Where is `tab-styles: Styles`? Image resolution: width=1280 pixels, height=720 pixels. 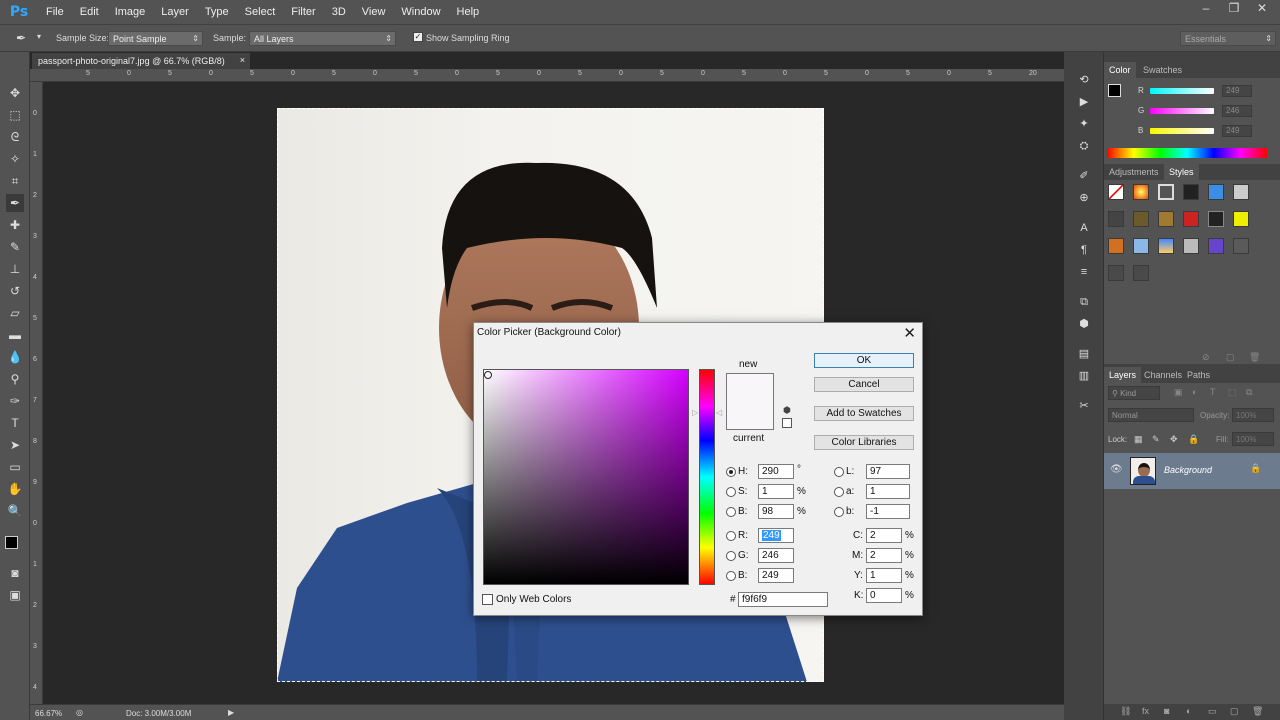 tab-styles: Styles is located at coordinates (1181, 172).